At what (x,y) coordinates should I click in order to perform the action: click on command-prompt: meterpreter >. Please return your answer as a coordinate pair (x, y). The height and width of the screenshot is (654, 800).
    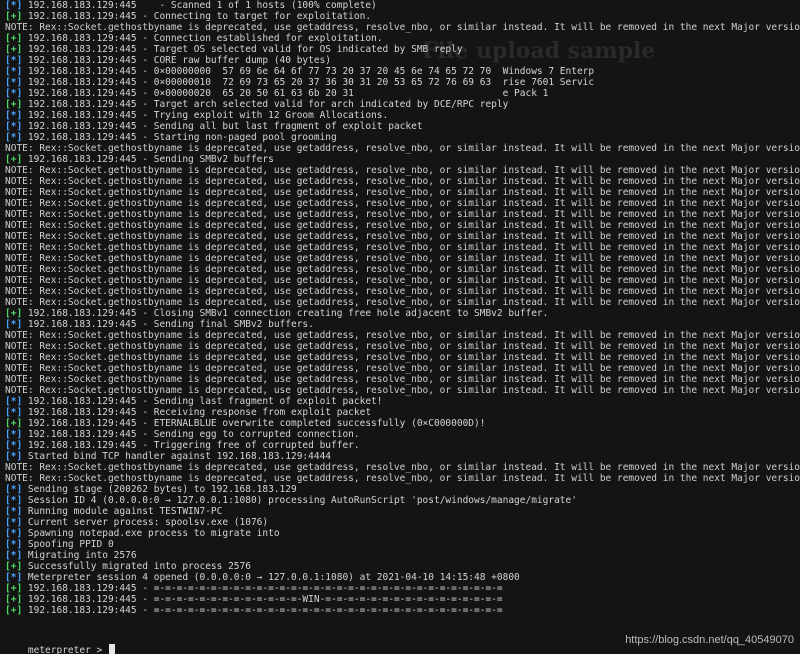
    Looking at the image, I should click on (60, 642).